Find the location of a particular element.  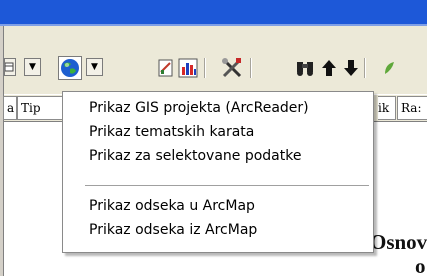

tools-icon is located at coordinates (232, 68).